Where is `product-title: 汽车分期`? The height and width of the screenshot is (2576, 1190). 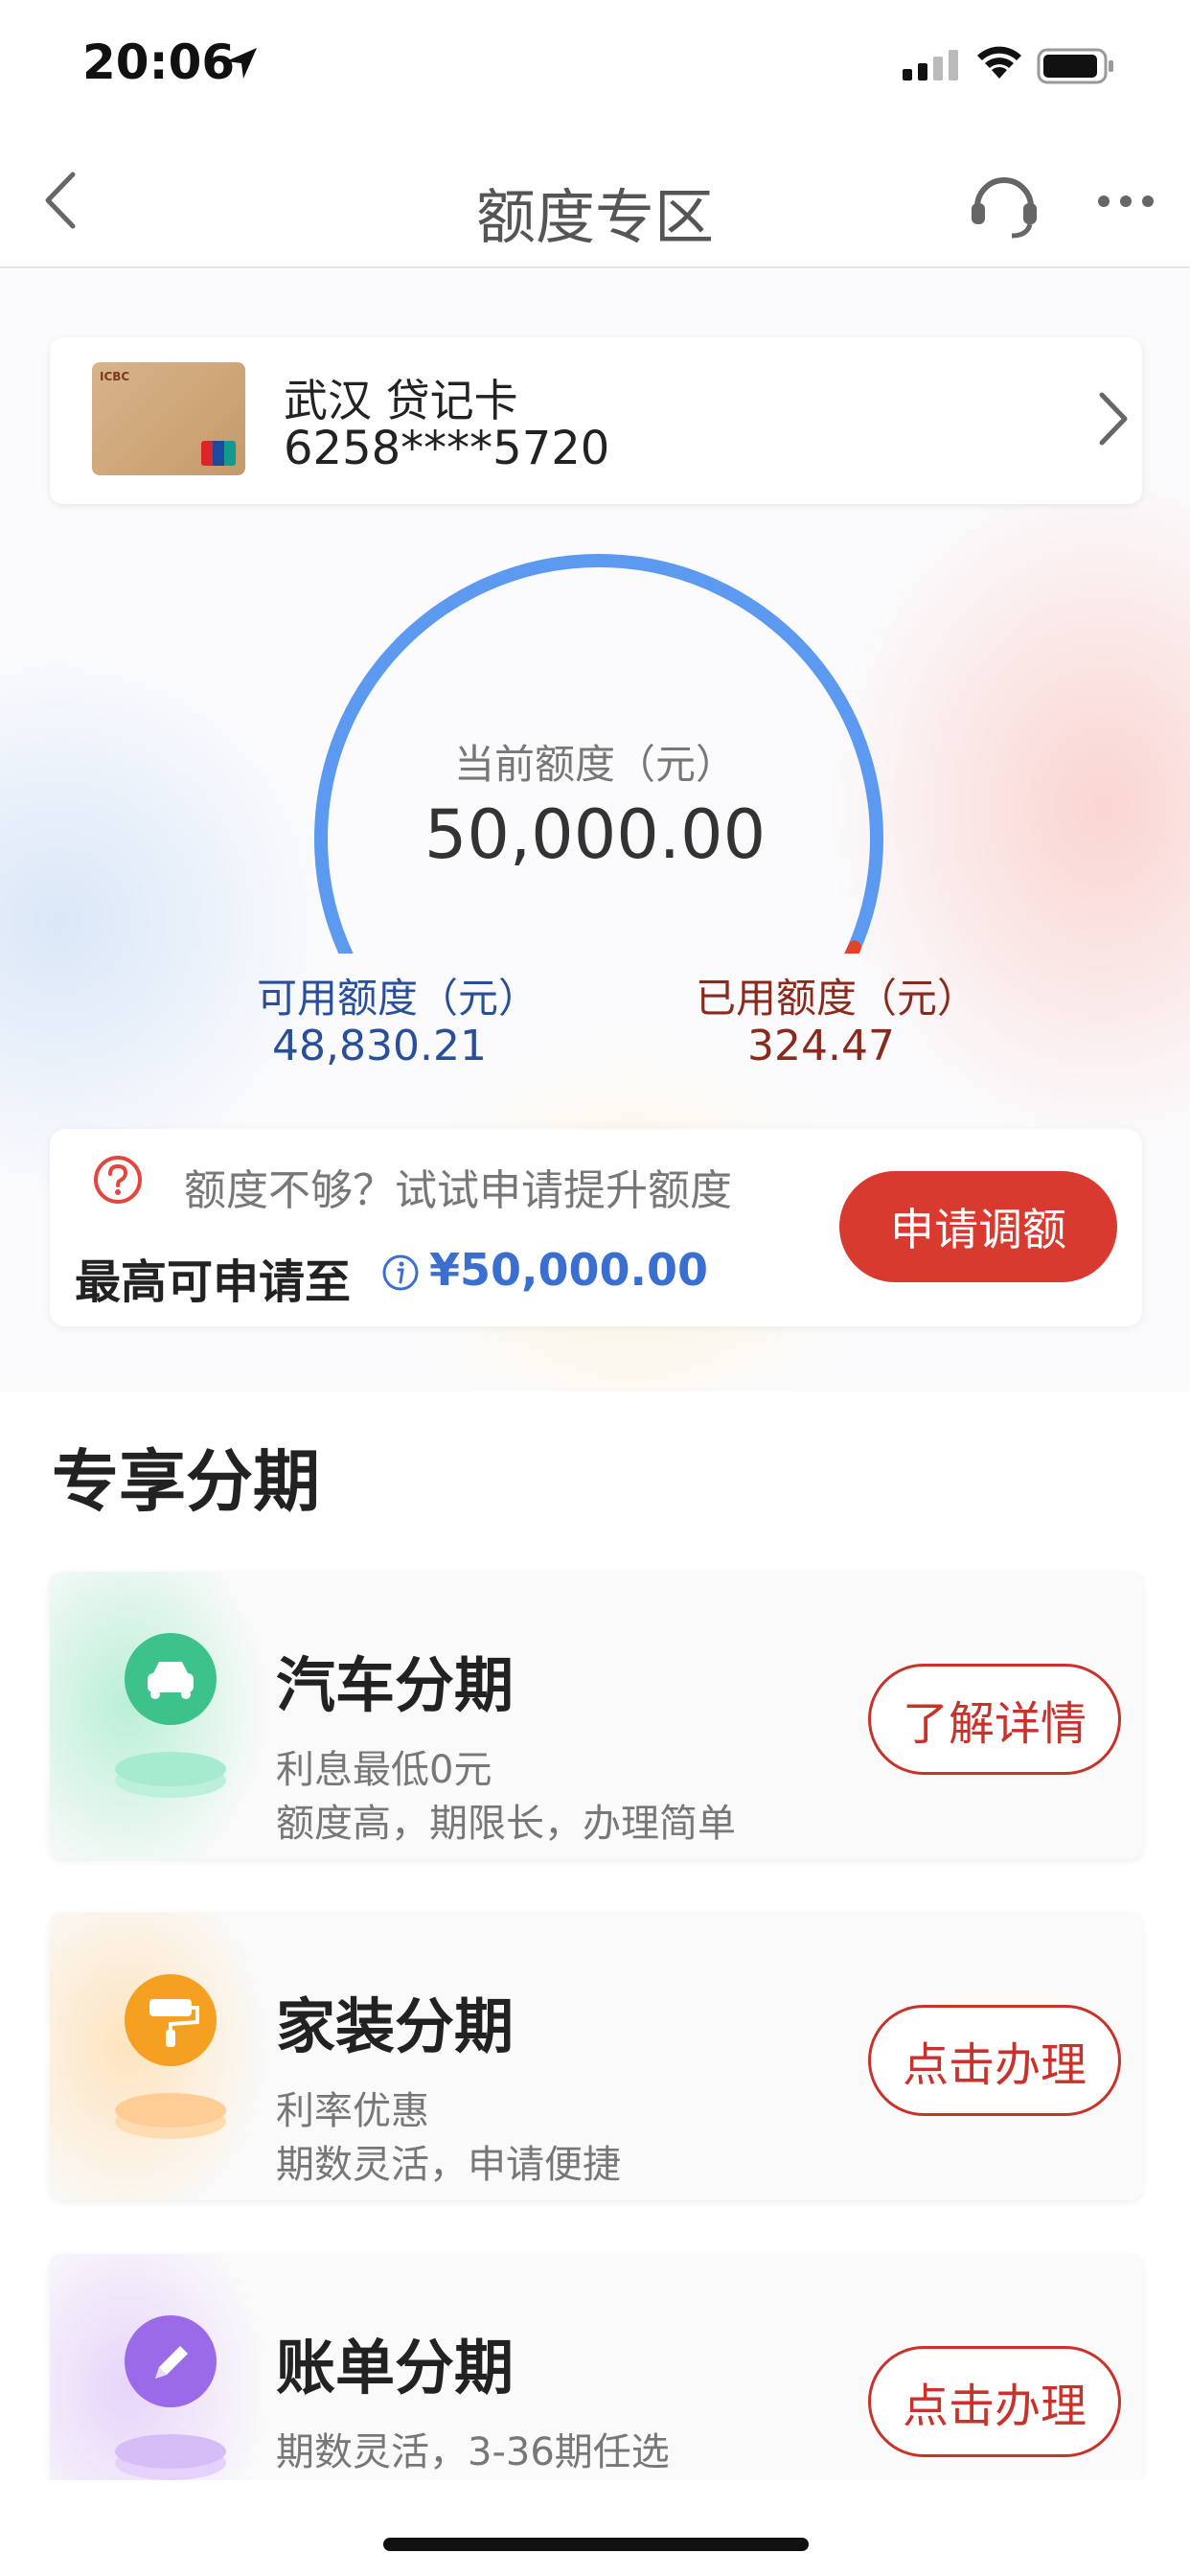 product-title: 汽车分期 is located at coordinates (396, 1685).